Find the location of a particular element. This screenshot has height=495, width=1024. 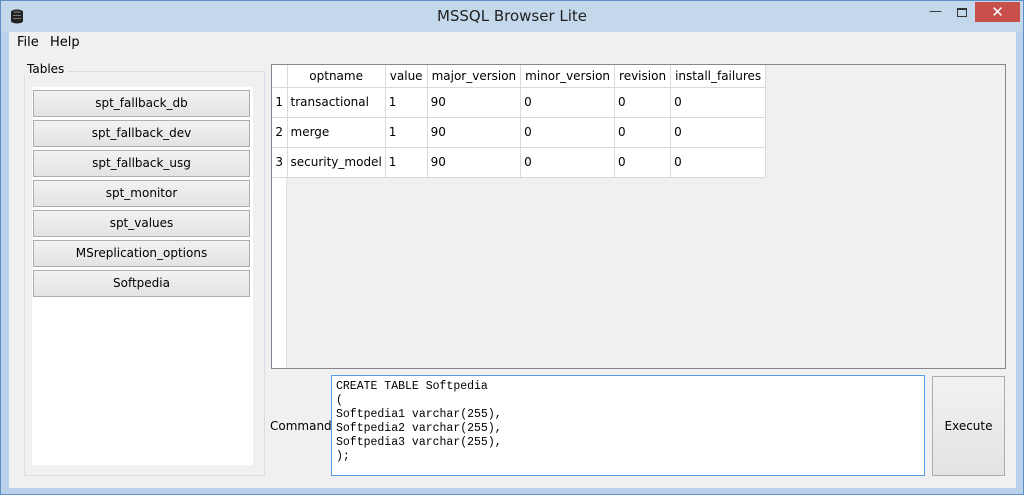

column-header: minor_version is located at coordinates (568, 76).